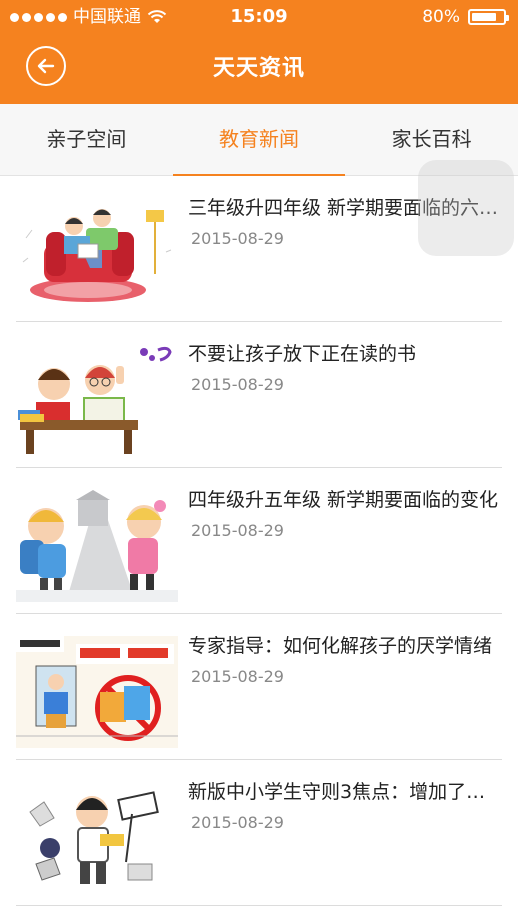  I want to click on kids-going-to-school-image, so click(97, 546).